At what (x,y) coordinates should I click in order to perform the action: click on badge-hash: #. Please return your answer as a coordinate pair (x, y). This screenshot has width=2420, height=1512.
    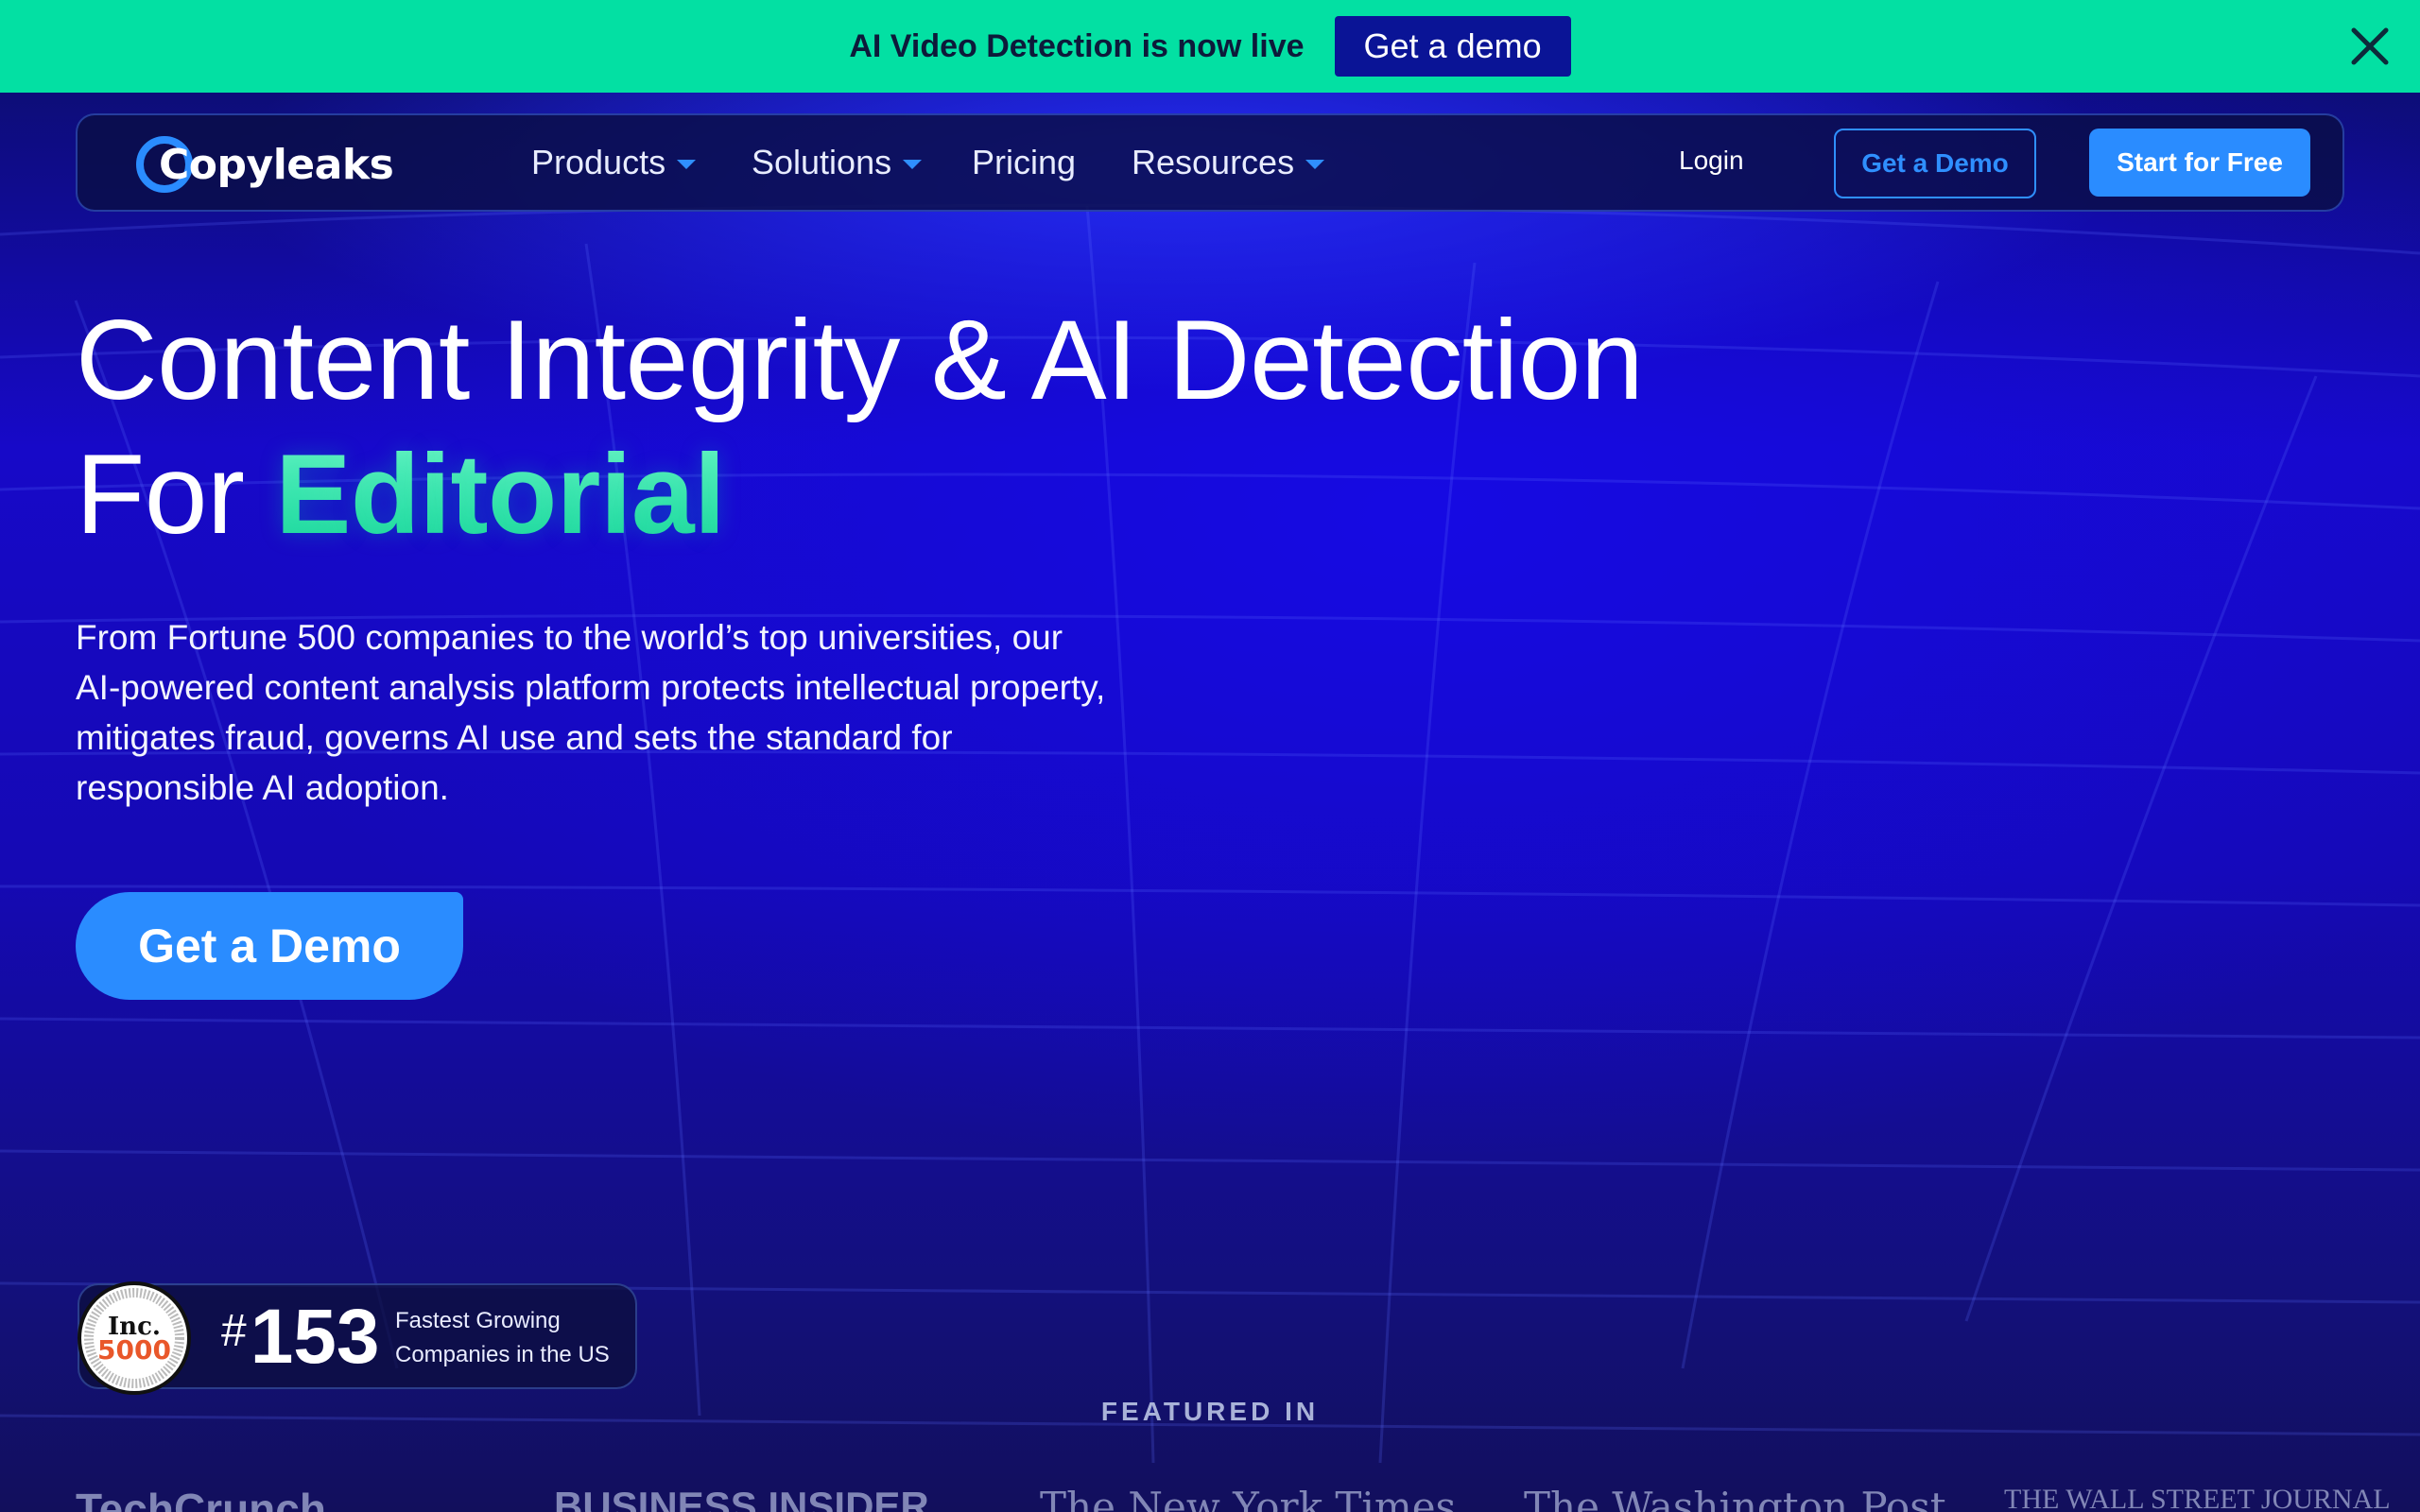
    Looking at the image, I should click on (234, 1331).